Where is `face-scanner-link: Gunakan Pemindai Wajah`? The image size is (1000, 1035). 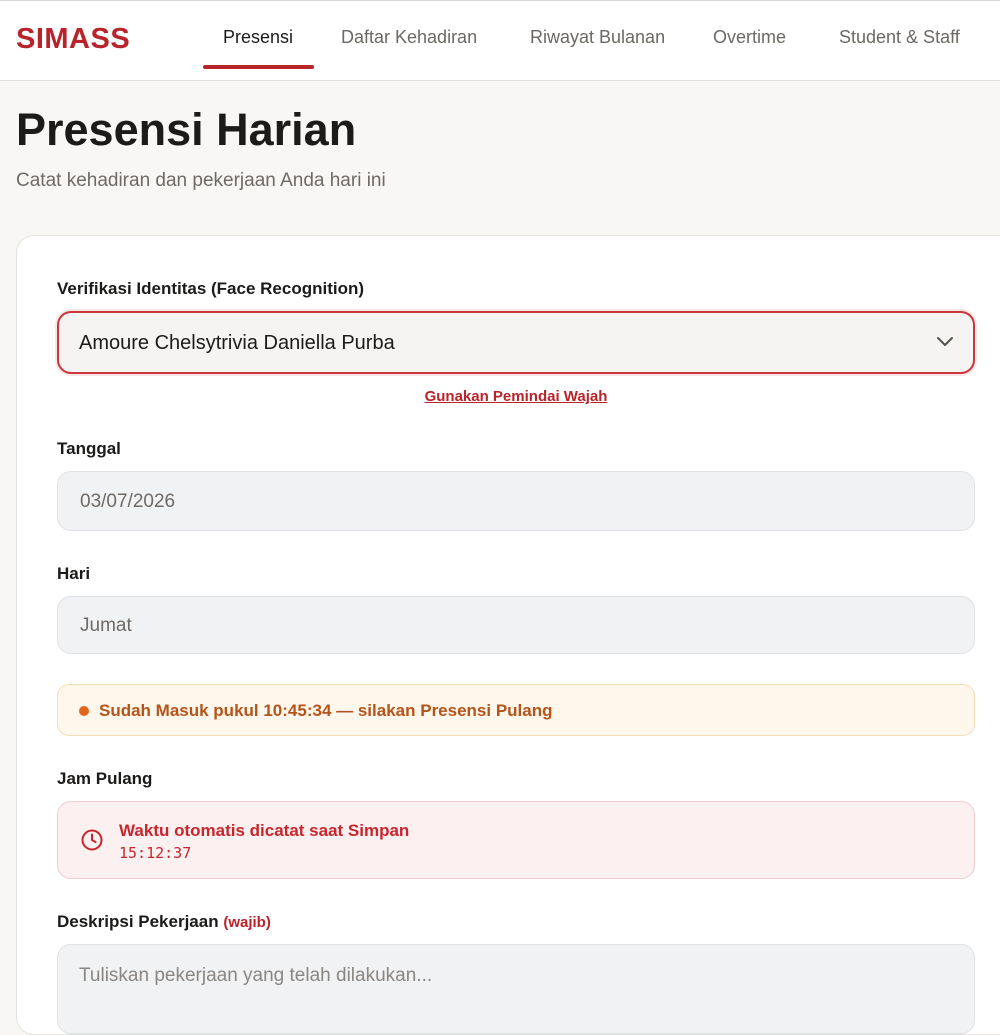
face-scanner-link: Gunakan Pemindai Wajah is located at coordinates (500, 396).